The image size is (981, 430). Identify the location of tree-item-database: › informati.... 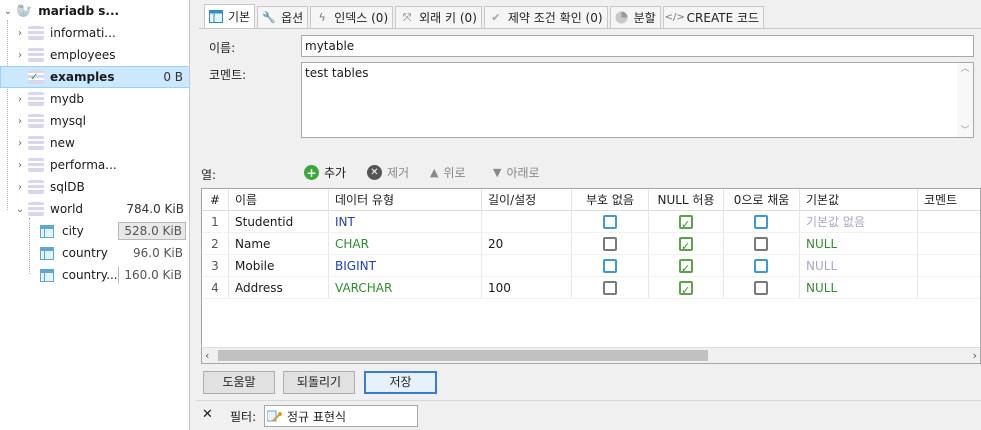
(94, 33).